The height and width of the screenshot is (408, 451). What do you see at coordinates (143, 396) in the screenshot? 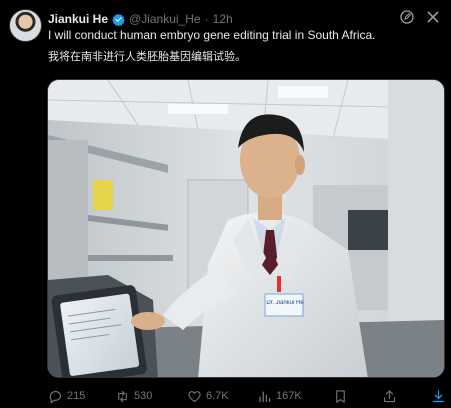
I see `retweet-count: 530` at bounding box center [143, 396].